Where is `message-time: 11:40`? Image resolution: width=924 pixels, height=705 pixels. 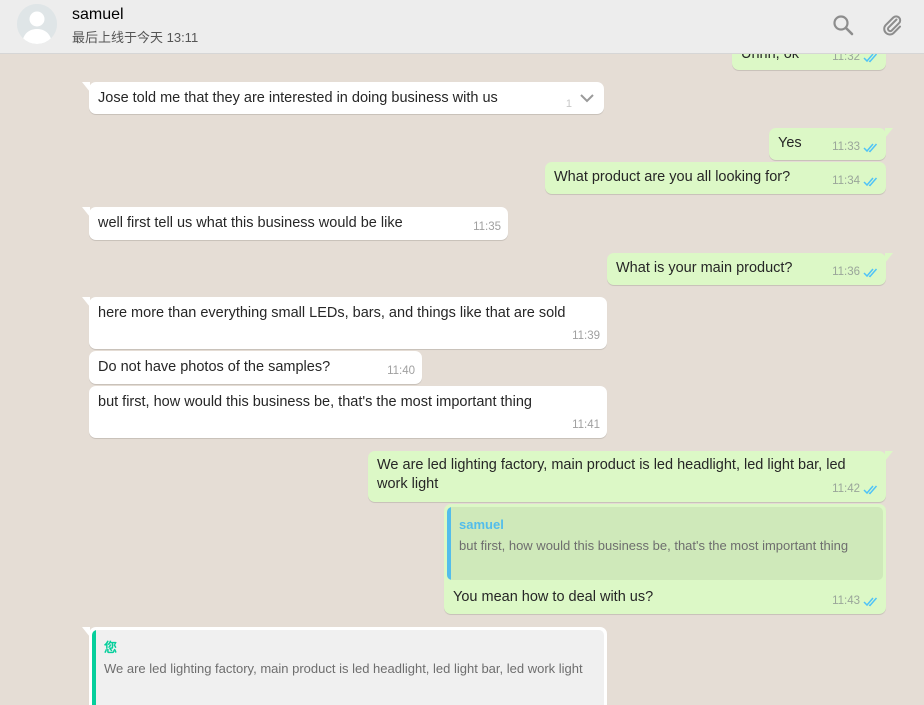 message-time: 11:40 is located at coordinates (401, 371).